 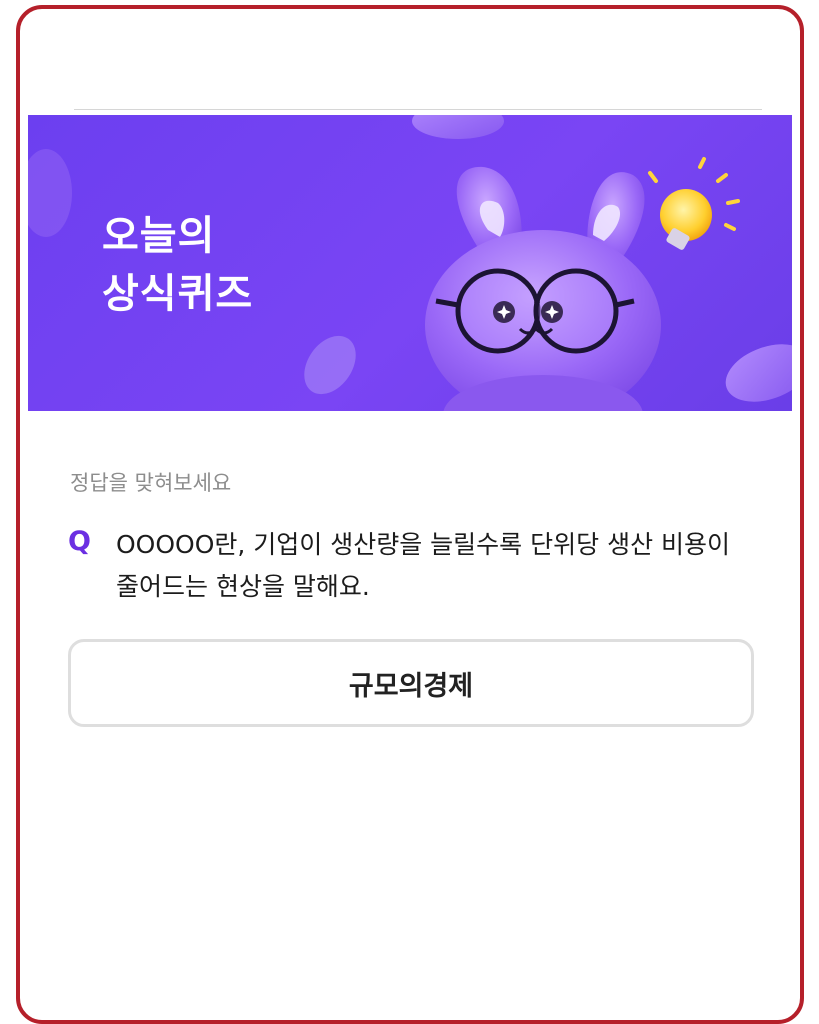 I want to click on question-label: Q, so click(x=79, y=541).